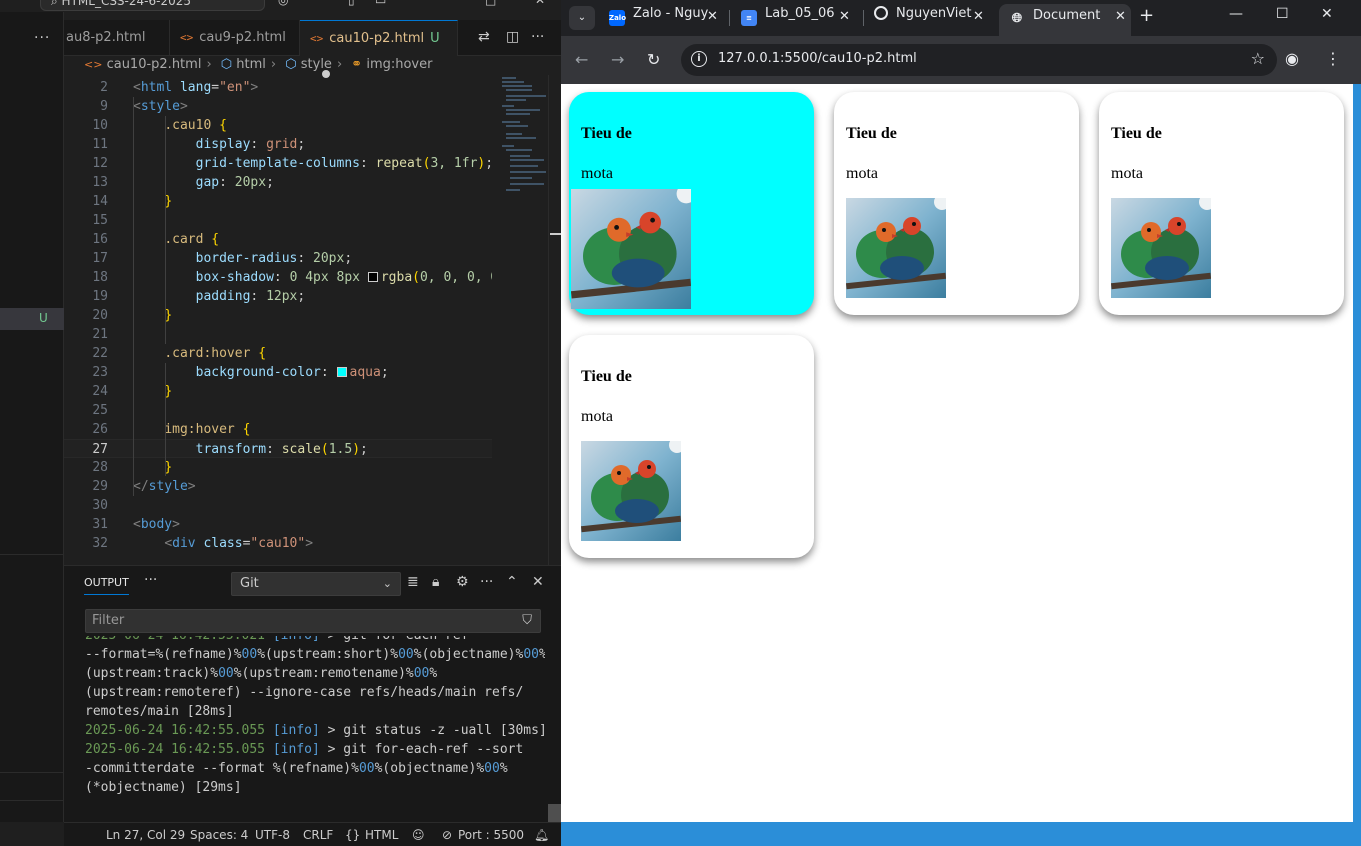 The width and height of the screenshot is (1361, 846). I want to click on layout-sidebar-icon: ▯, so click(351, 3).